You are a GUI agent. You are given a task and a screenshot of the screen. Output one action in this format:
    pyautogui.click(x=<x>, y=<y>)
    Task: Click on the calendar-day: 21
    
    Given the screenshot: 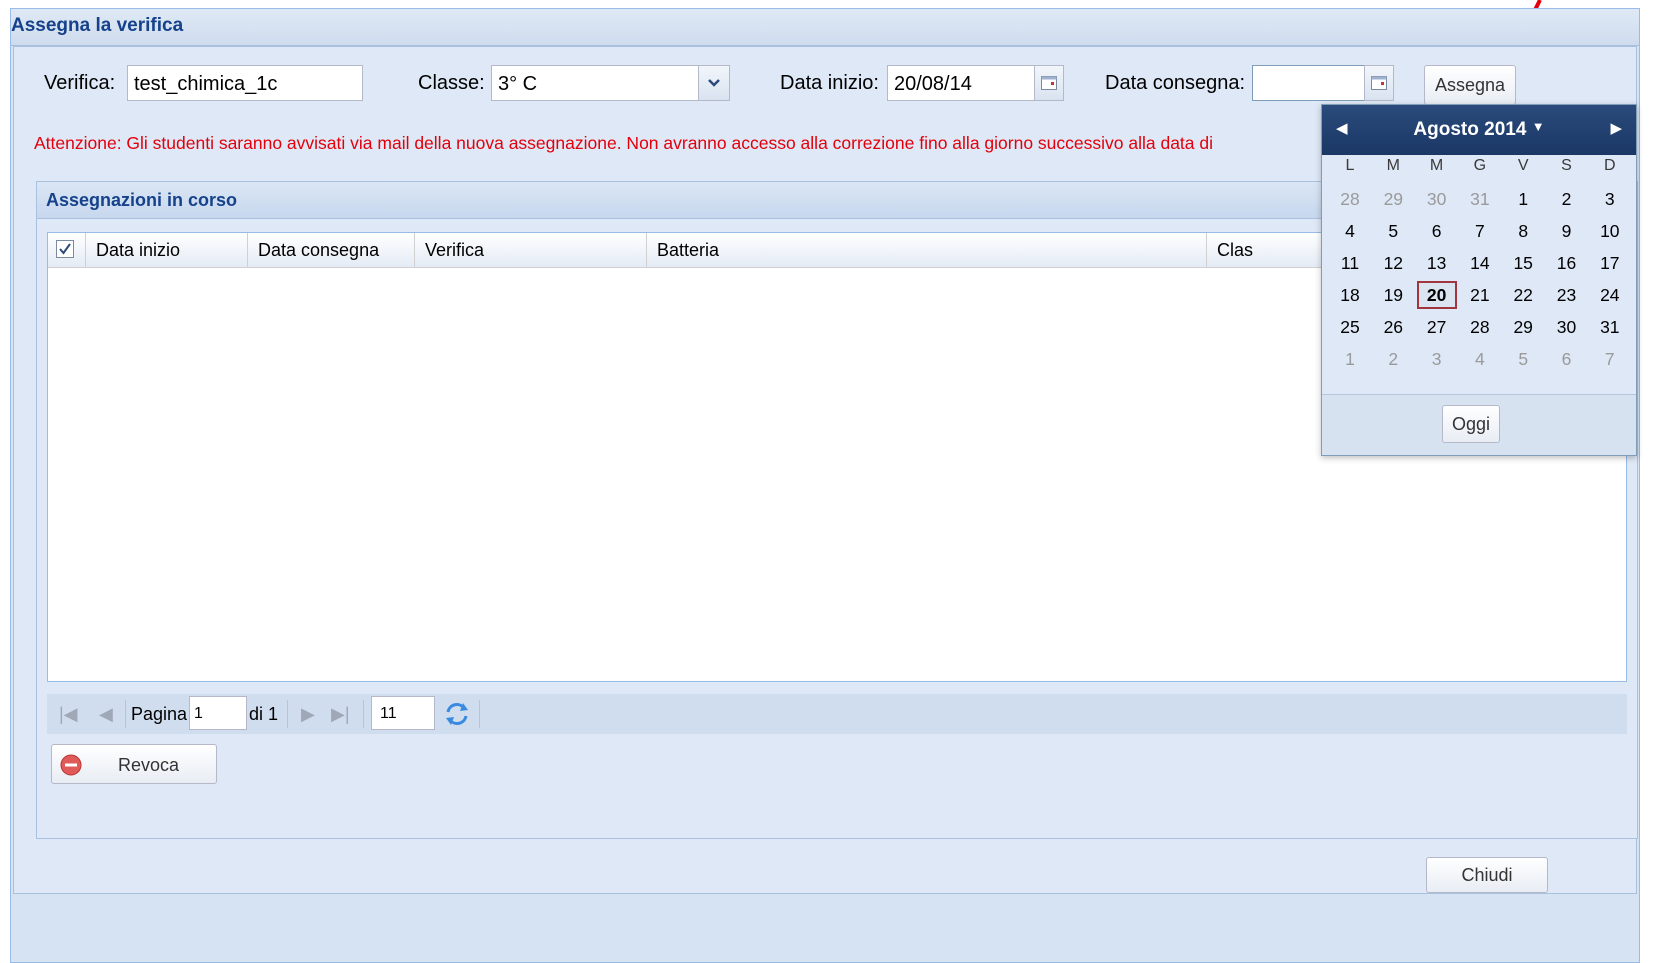 What is the action you would take?
    pyautogui.click(x=1480, y=295)
    